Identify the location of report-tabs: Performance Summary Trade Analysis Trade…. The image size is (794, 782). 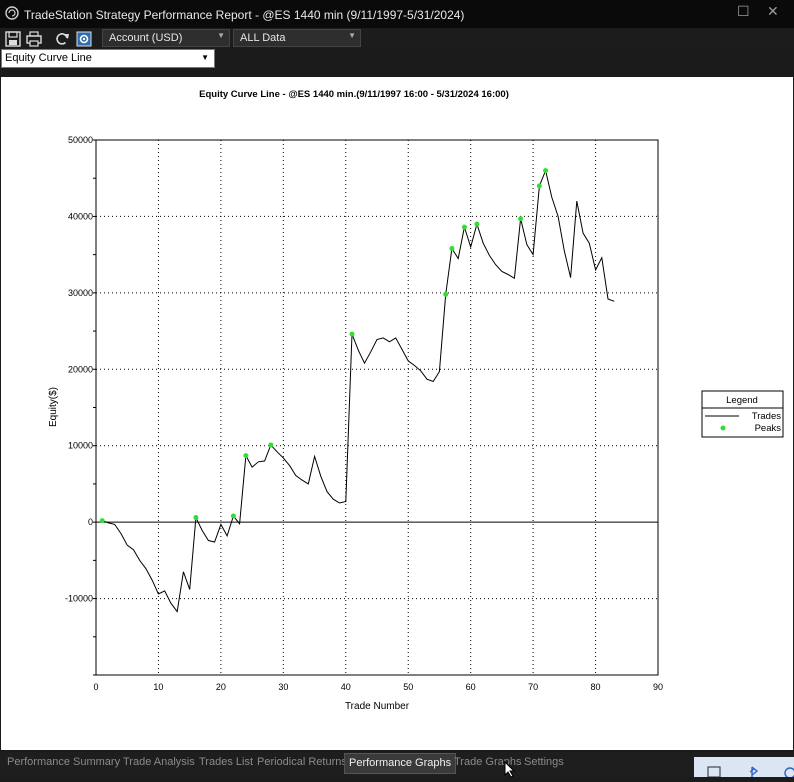
(397, 764).